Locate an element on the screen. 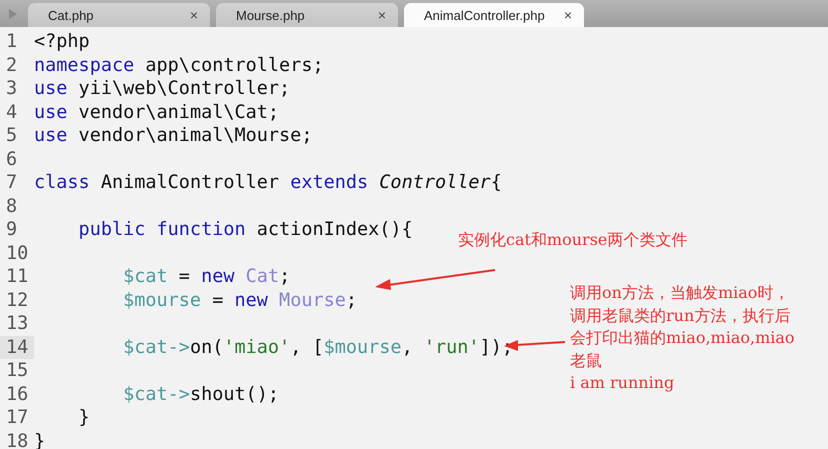 The image size is (828, 449). annotation-text: 调用老鼠类的run方法，执行后 is located at coordinates (681, 315).